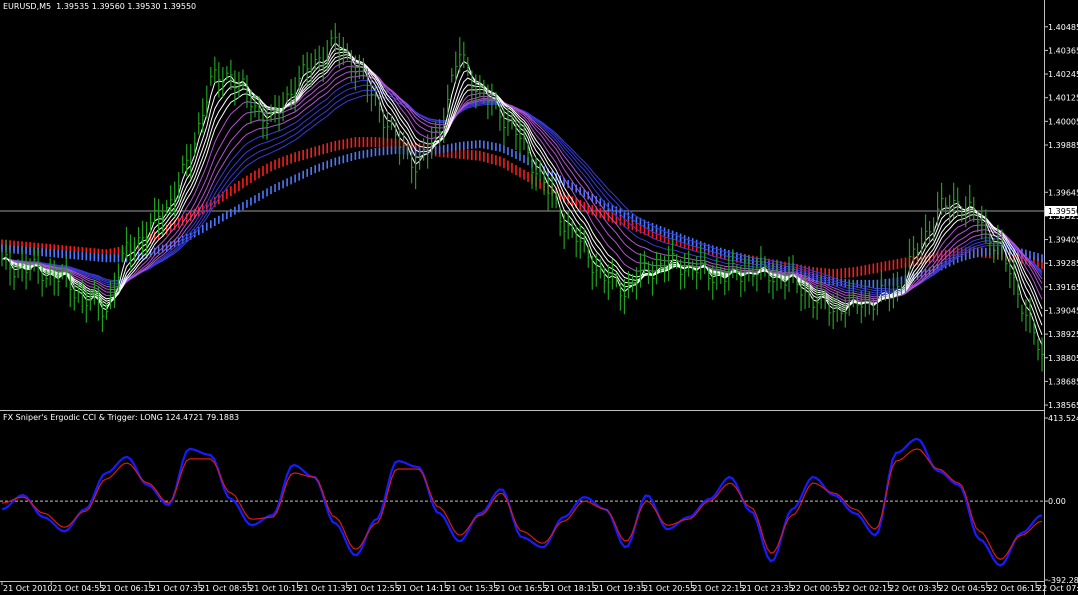  I want to click on time-tick-label: 22 Oct 06:15, so click(1014, 588).